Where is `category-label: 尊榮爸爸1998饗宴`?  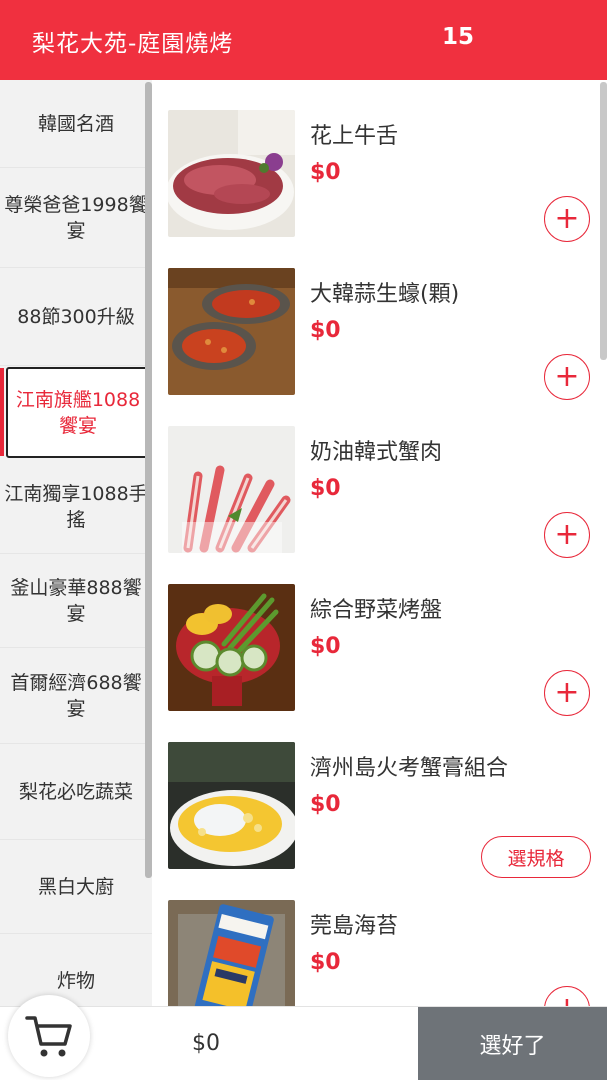 category-label: 尊榮爸爸1998饗宴 is located at coordinates (76, 217).